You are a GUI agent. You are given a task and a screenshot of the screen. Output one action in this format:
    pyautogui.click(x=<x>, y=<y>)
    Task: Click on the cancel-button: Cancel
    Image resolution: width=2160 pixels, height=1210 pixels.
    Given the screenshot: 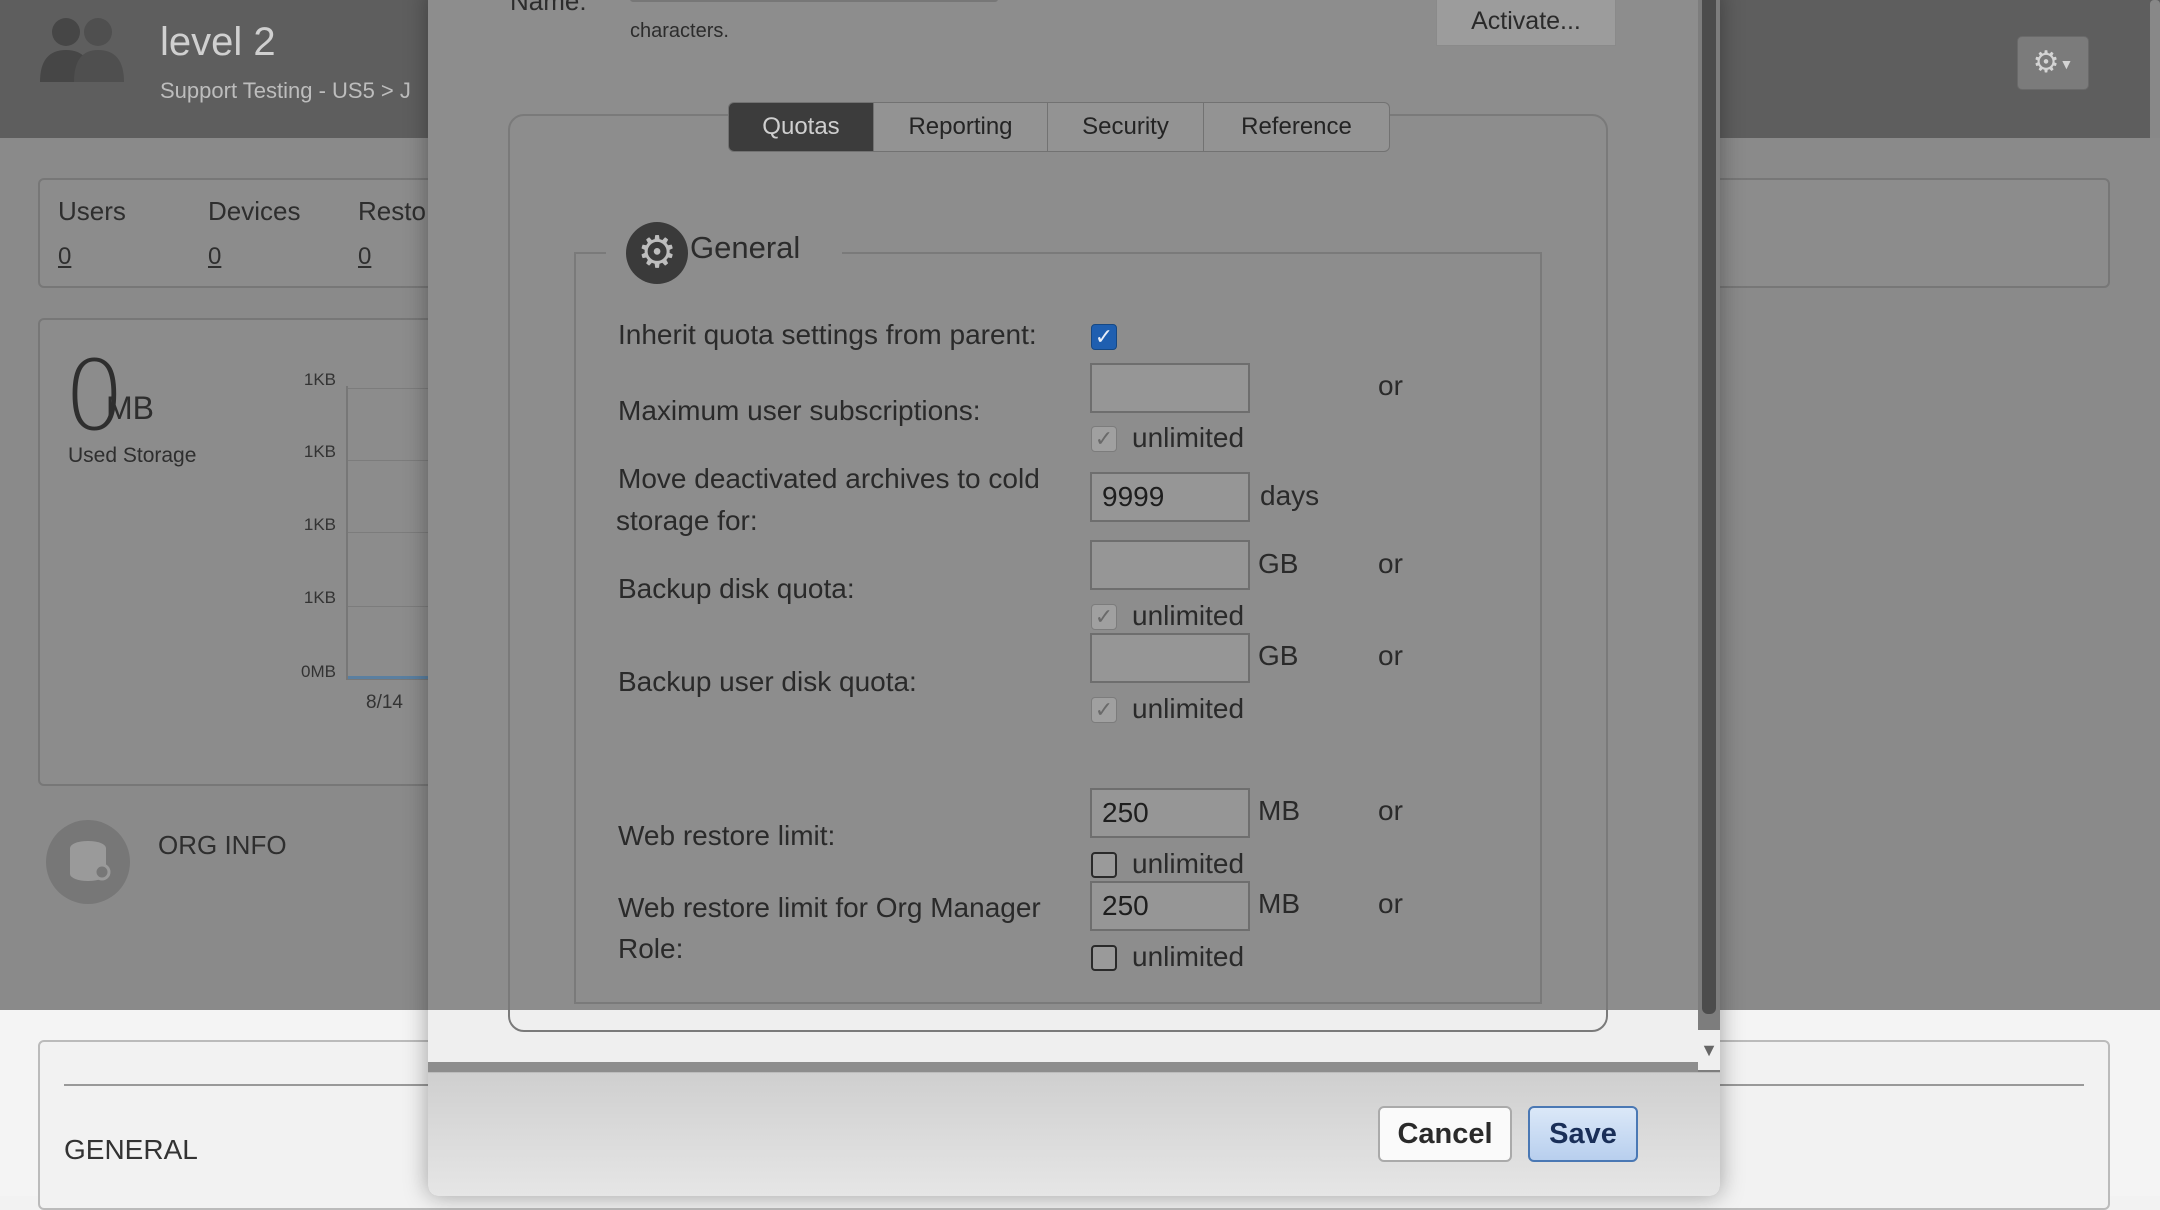 What is the action you would take?
    pyautogui.click(x=1445, y=1134)
    